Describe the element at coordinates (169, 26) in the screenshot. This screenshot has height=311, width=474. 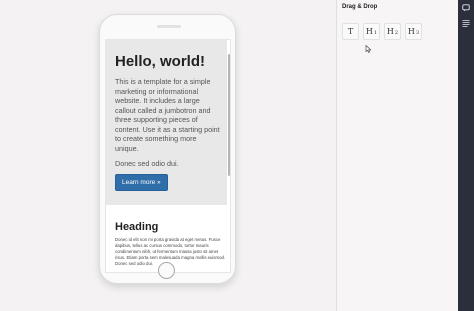
I see `phone-speaker` at that location.